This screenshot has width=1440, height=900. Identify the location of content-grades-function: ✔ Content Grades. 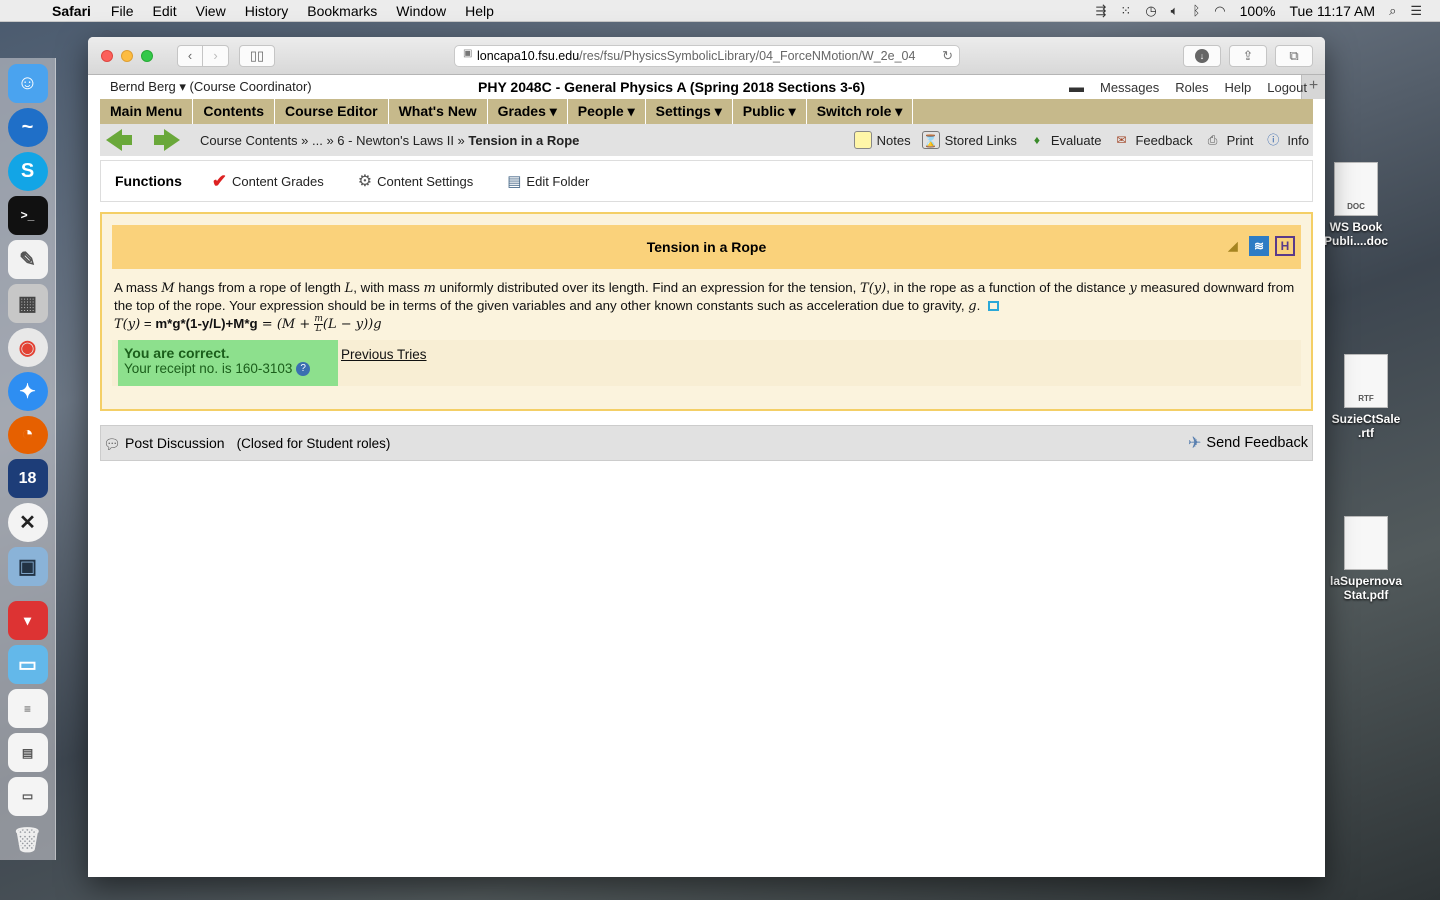
(268, 181).